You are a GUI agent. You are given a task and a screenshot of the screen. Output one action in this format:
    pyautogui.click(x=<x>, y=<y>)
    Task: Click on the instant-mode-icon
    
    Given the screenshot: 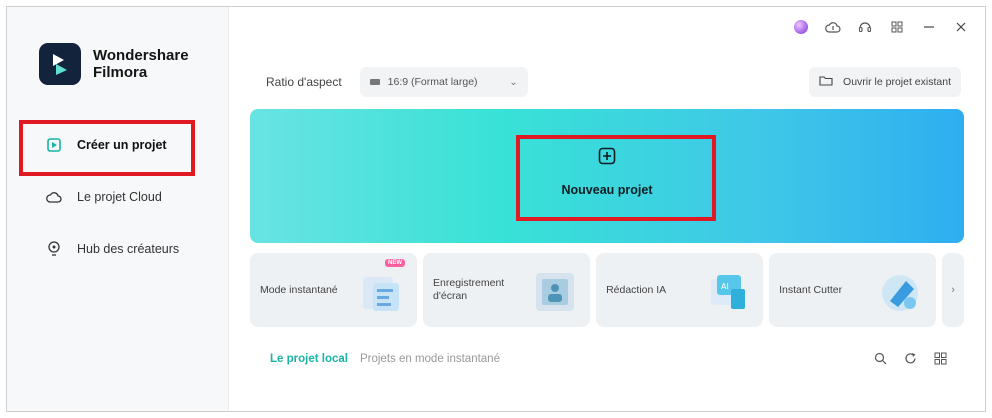 What is the action you would take?
    pyautogui.click(x=381, y=294)
    